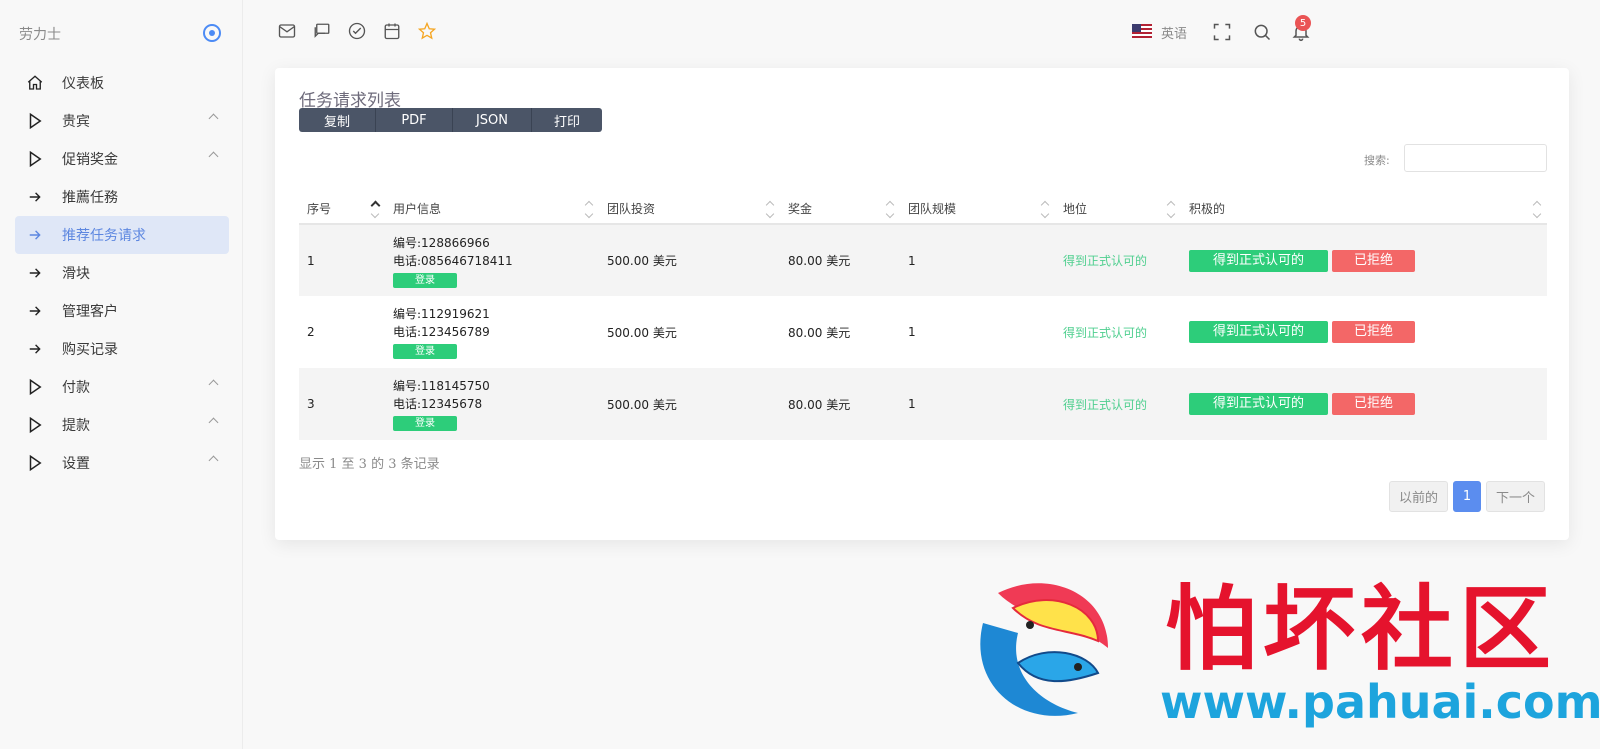  What do you see at coordinates (567, 120) in the screenshot?
I see `print-button: 打印` at bounding box center [567, 120].